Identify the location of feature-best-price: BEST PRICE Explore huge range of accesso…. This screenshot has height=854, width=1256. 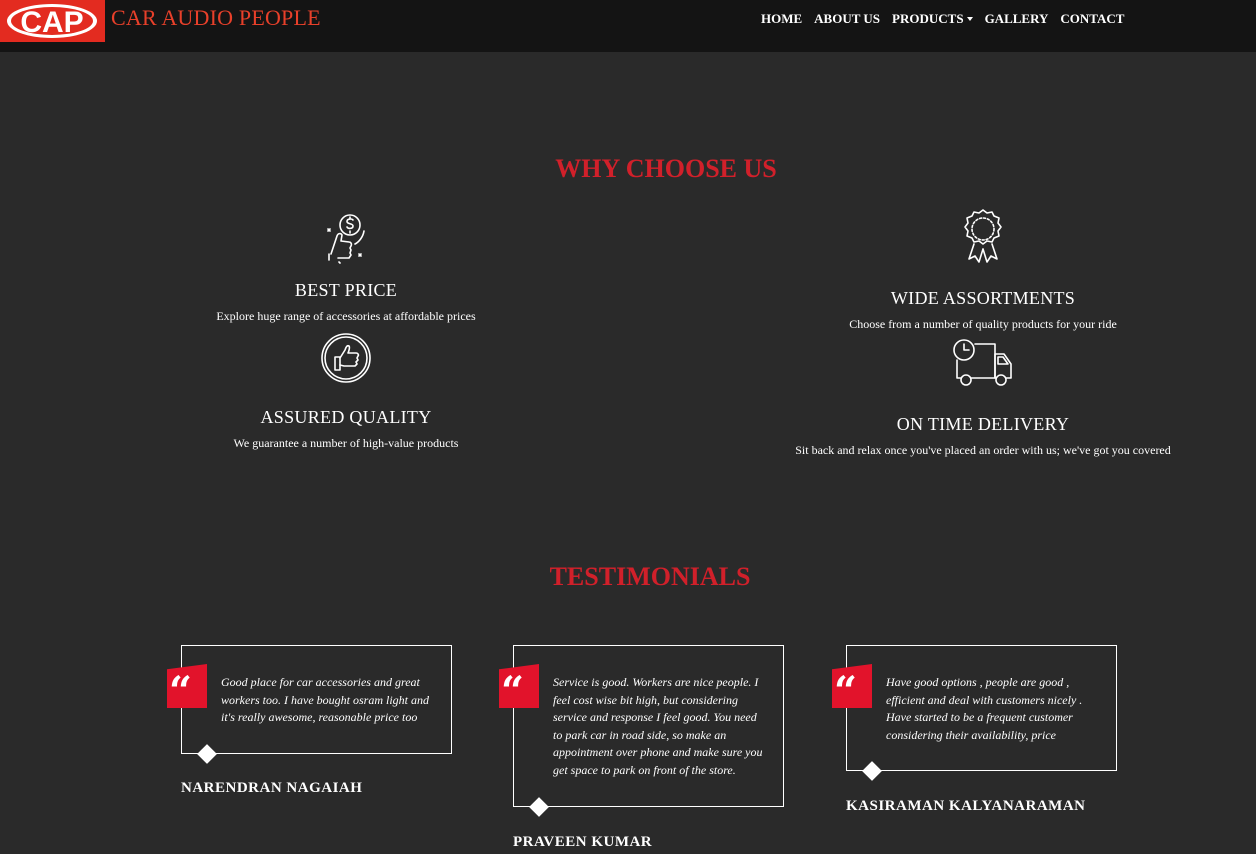
(346, 267).